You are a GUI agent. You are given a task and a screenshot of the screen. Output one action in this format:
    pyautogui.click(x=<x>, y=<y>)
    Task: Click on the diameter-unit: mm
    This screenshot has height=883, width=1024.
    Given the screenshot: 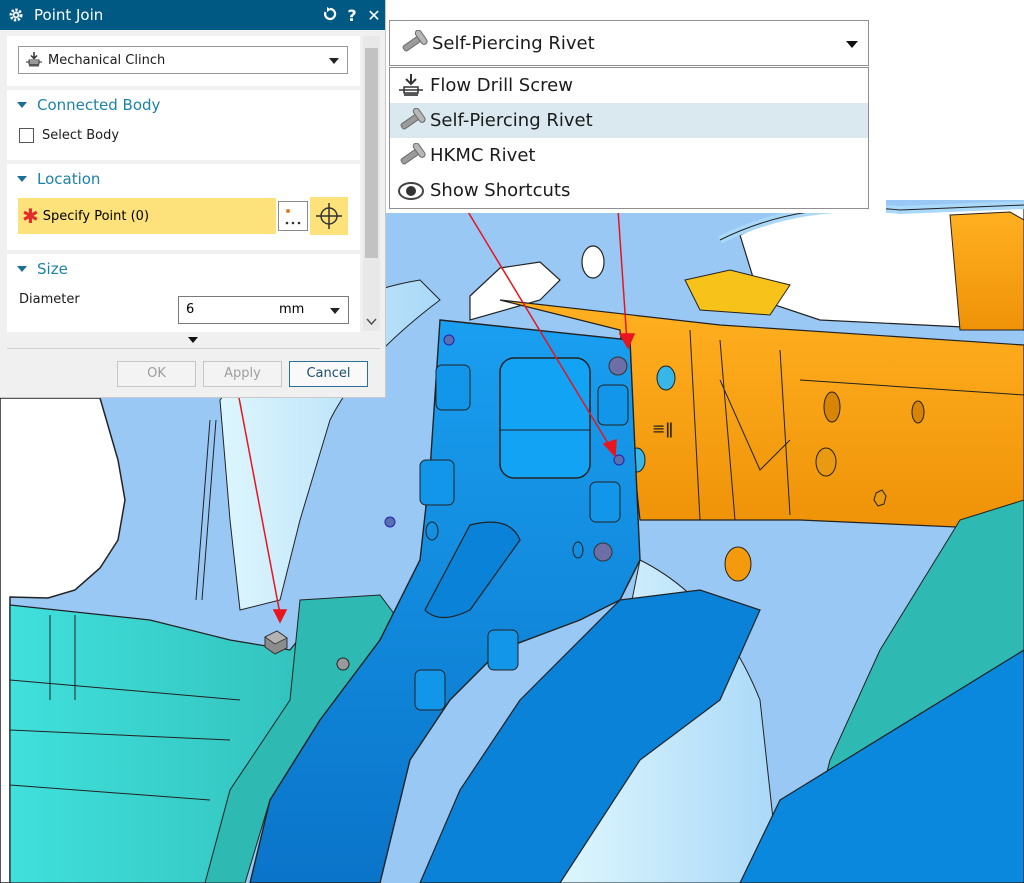 What is the action you would take?
    pyautogui.click(x=292, y=309)
    